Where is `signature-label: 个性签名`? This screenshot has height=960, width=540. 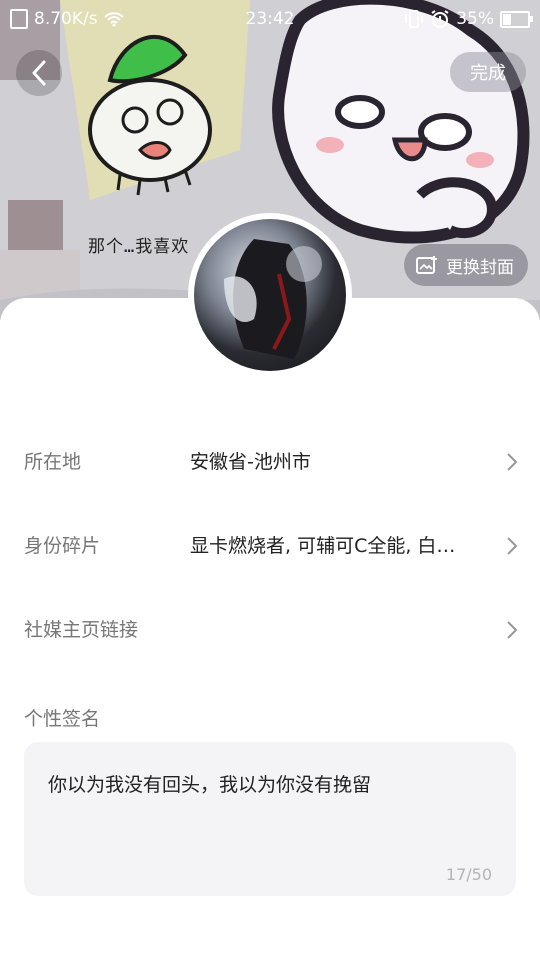
signature-label: 个性签名 is located at coordinates (62, 719).